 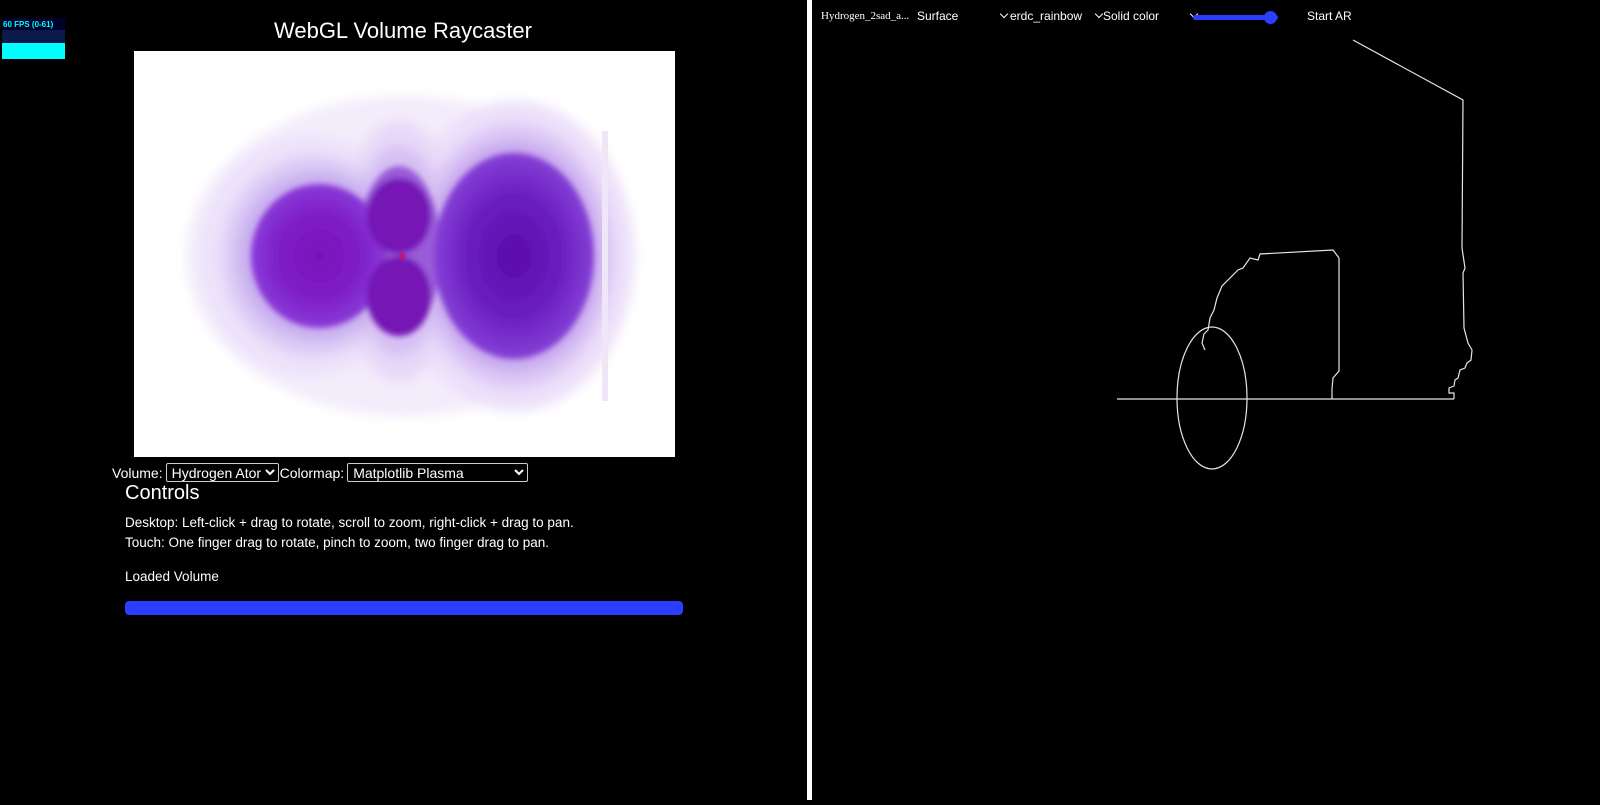 I want to click on volume-select: Hydrogen Atom, so click(x=222, y=472).